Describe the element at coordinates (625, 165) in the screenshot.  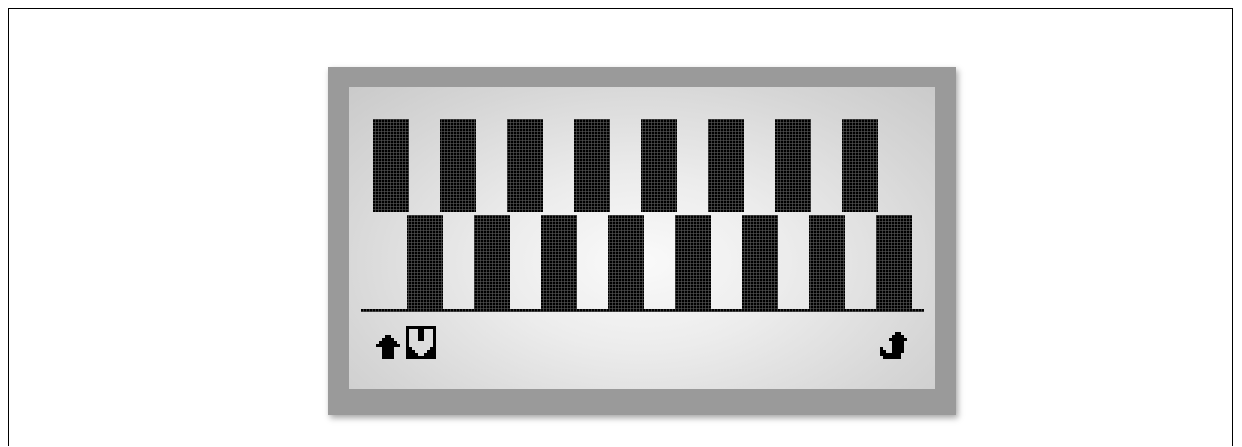
I see `channel-row-top` at that location.